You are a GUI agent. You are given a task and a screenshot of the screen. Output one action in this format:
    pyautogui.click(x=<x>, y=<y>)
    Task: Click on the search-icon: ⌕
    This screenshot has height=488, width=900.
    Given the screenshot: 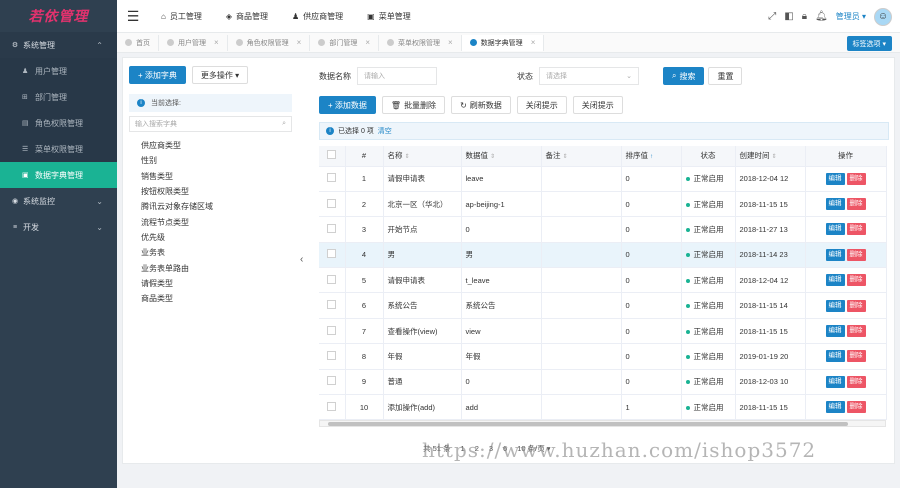 What is the action you would take?
    pyautogui.click(x=284, y=124)
    